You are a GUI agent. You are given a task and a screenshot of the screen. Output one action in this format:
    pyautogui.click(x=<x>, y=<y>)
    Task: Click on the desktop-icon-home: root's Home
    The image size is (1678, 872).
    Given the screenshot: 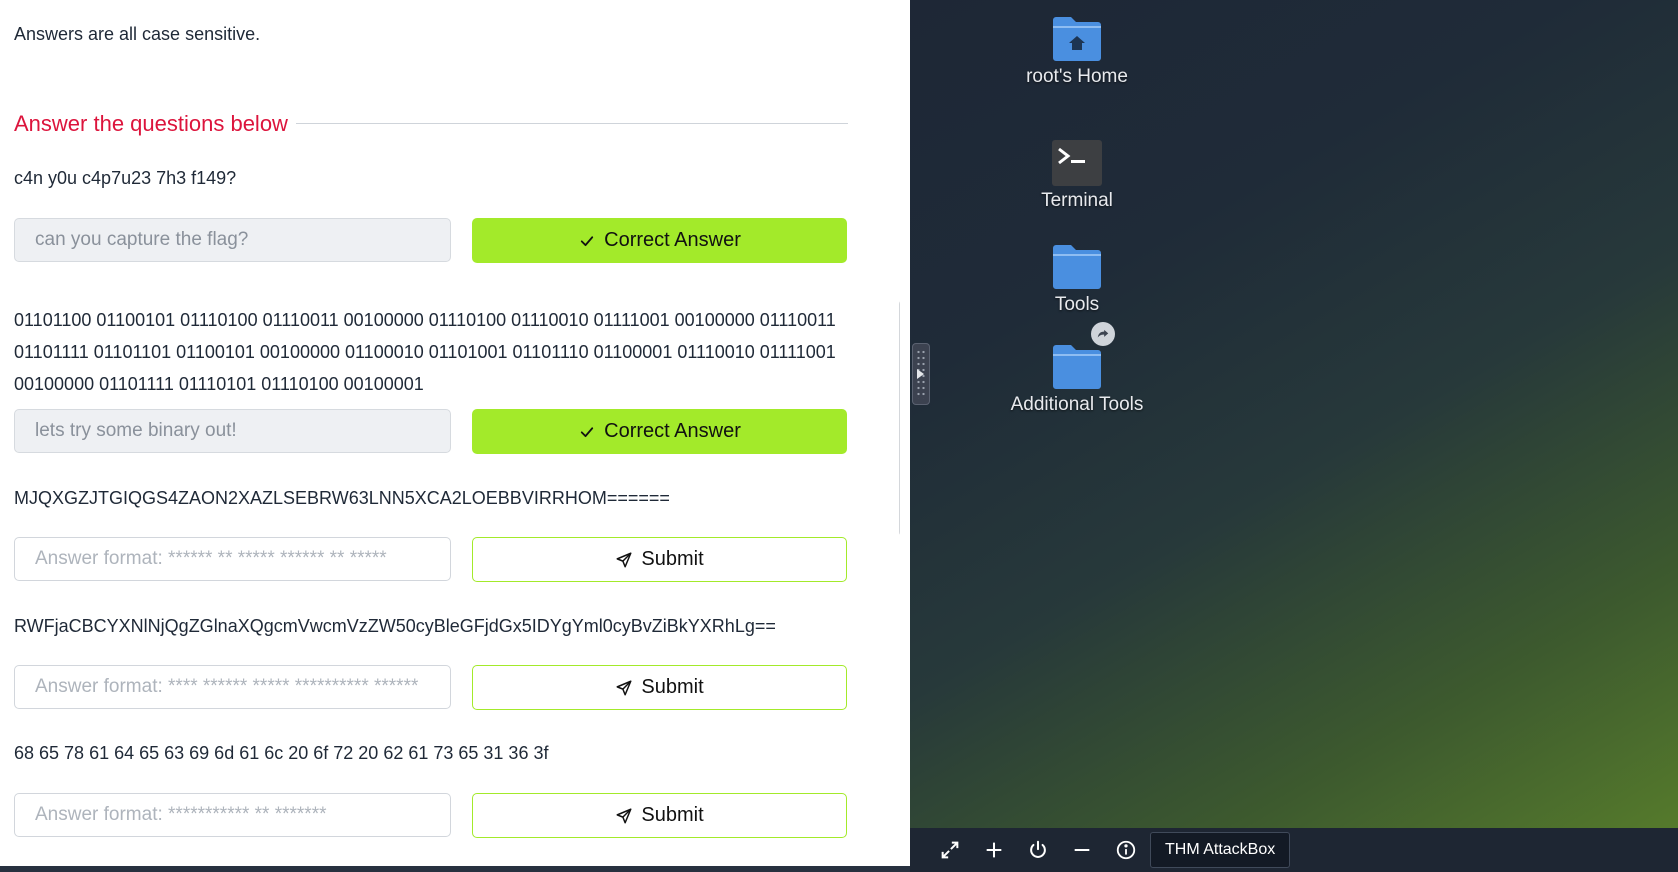 What is the action you would take?
    pyautogui.click(x=1077, y=51)
    